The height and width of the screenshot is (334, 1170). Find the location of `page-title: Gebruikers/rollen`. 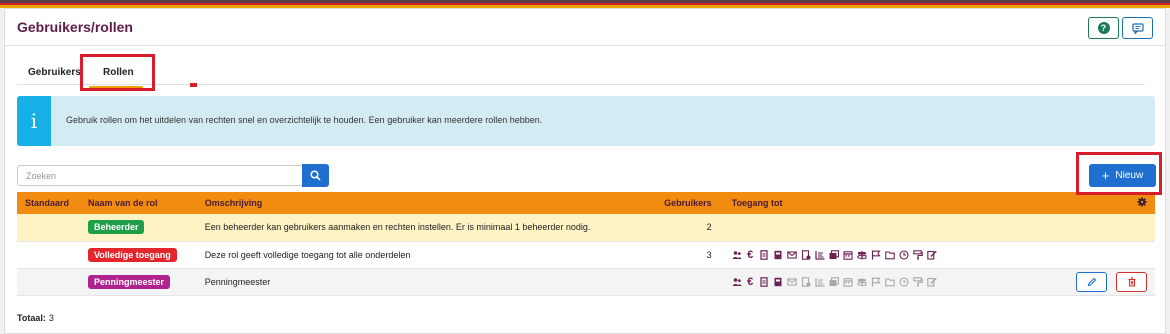

page-title: Gebruikers/rollen is located at coordinates (75, 27).